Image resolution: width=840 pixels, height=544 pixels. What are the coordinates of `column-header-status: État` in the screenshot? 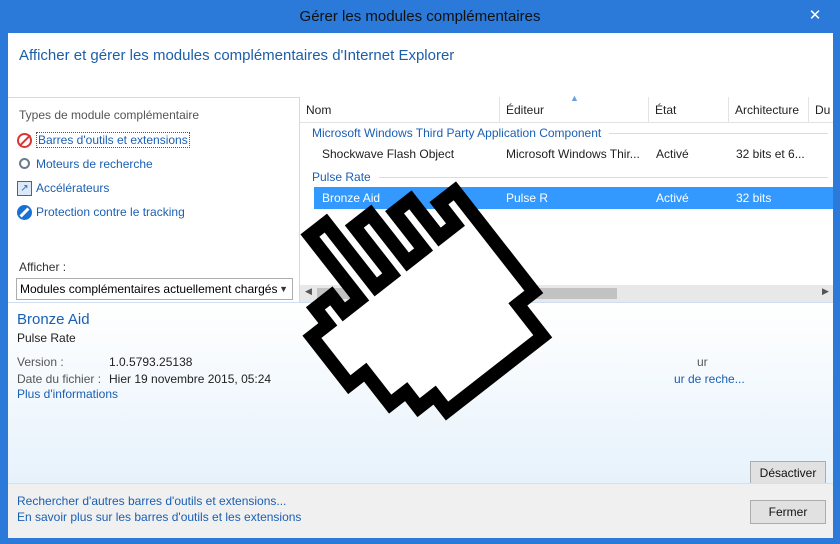 It's located at (689, 110).